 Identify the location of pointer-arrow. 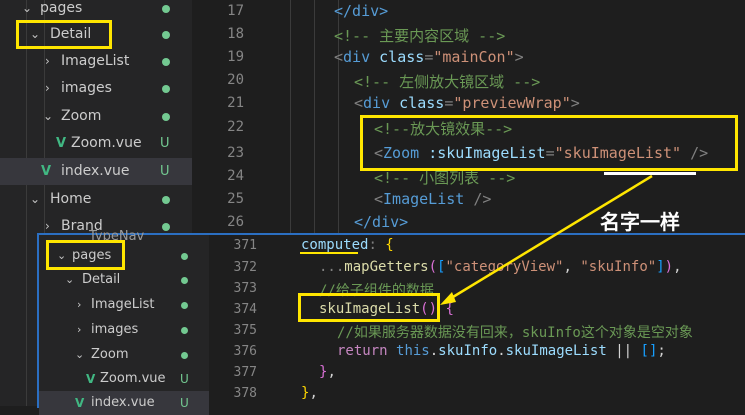
(546, 239).